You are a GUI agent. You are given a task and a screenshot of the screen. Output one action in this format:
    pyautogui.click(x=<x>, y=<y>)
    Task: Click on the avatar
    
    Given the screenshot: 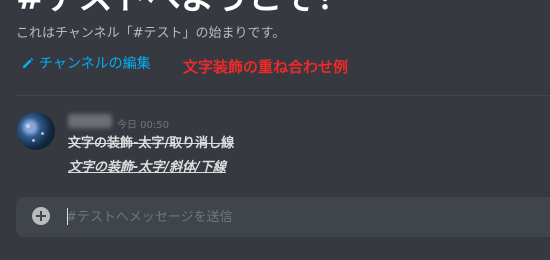 What is the action you would take?
    pyautogui.click(x=36, y=131)
    